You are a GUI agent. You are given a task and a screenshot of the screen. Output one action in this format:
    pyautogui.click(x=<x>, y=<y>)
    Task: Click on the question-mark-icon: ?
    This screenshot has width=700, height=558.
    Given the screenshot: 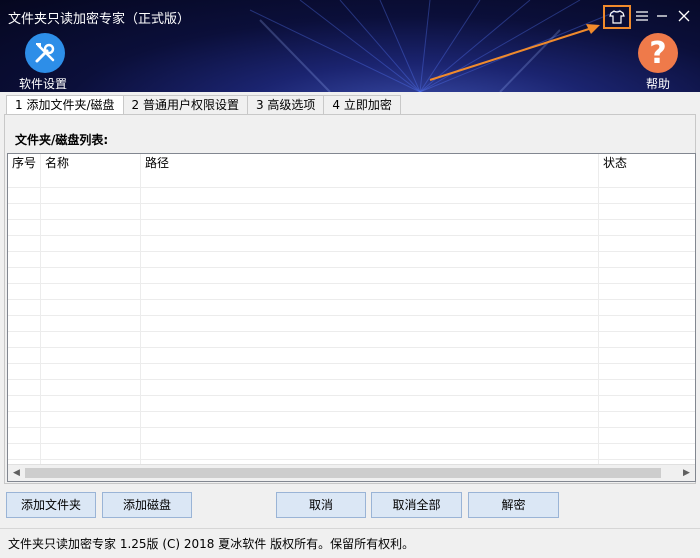 What is the action you would take?
    pyautogui.click(x=658, y=53)
    